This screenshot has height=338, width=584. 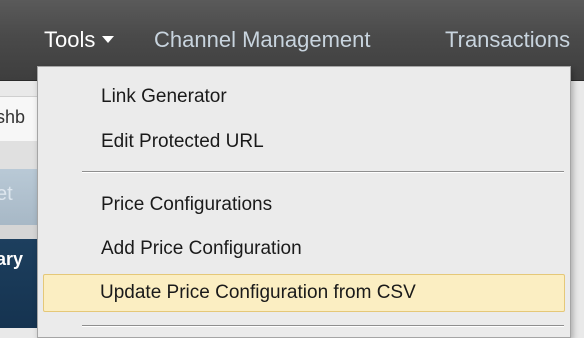 I want to click on nav-tools-label: Tools, so click(x=70, y=39).